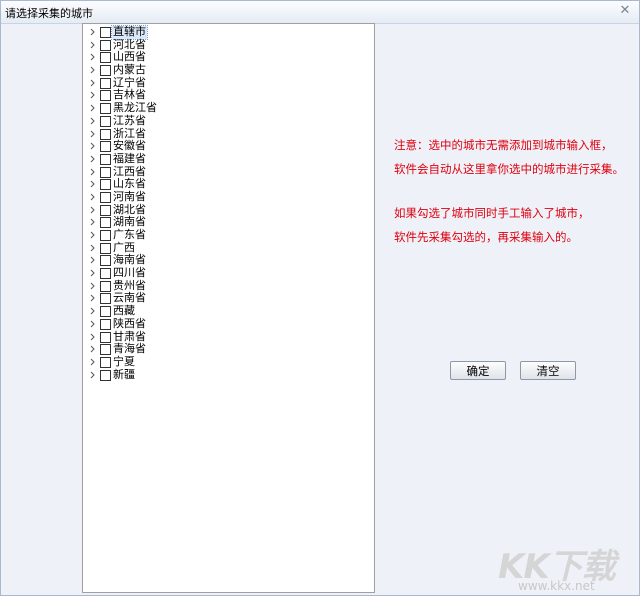  I want to click on tree-item-label: 西藏, so click(124, 311).